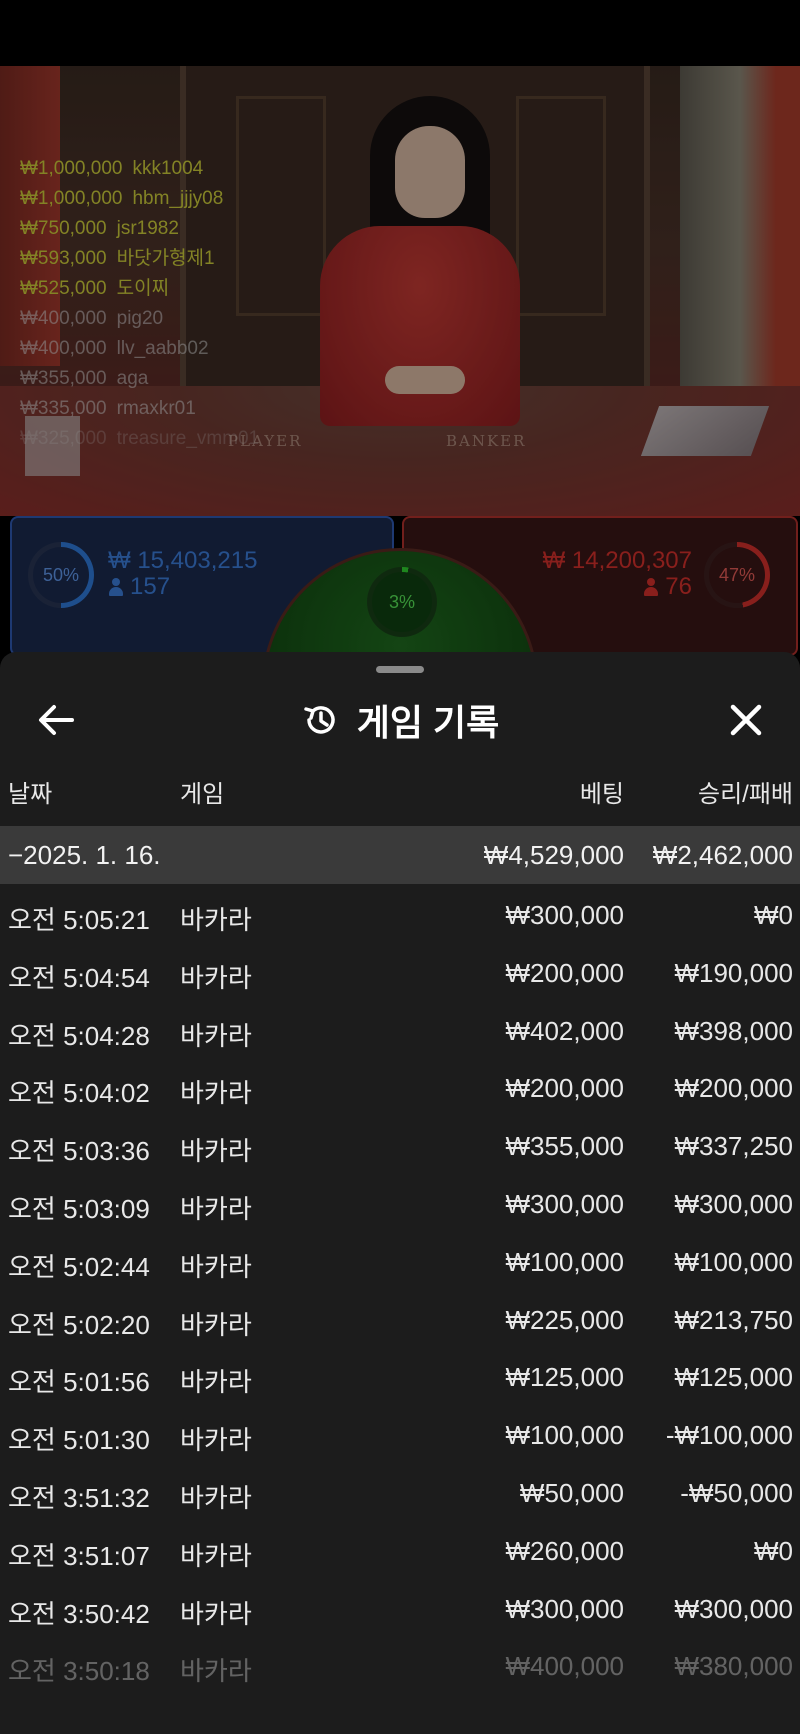 This screenshot has width=800, height=1734. Describe the element at coordinates (400, 1086) in the screenshot. I see `history-row: 오전 5:04:02 바카라 ₩200,000 ₩200,000` at that location.